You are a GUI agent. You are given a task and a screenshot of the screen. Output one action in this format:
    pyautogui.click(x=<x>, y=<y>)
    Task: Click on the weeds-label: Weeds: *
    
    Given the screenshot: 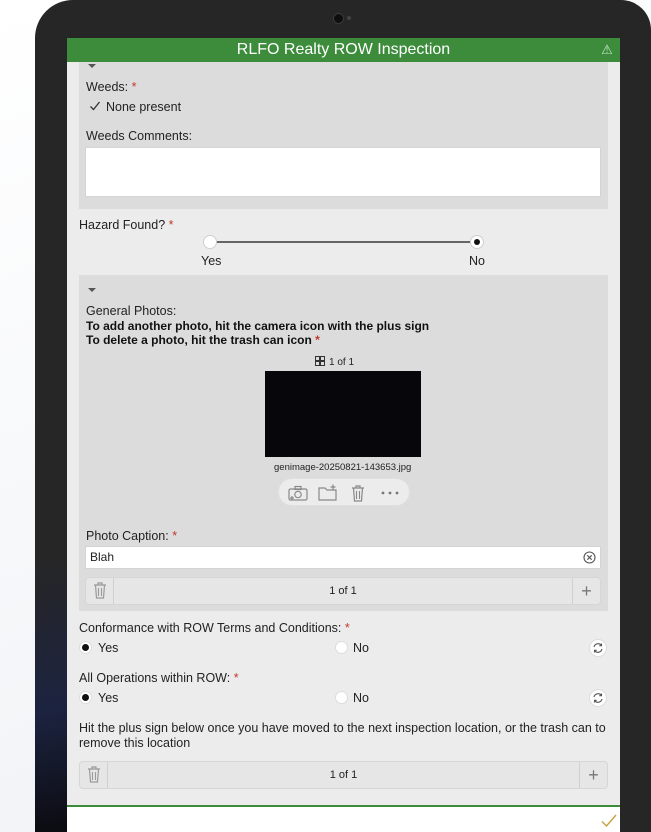 What is the action you would take?
    pyautogui.click(x=111, y=87)
    